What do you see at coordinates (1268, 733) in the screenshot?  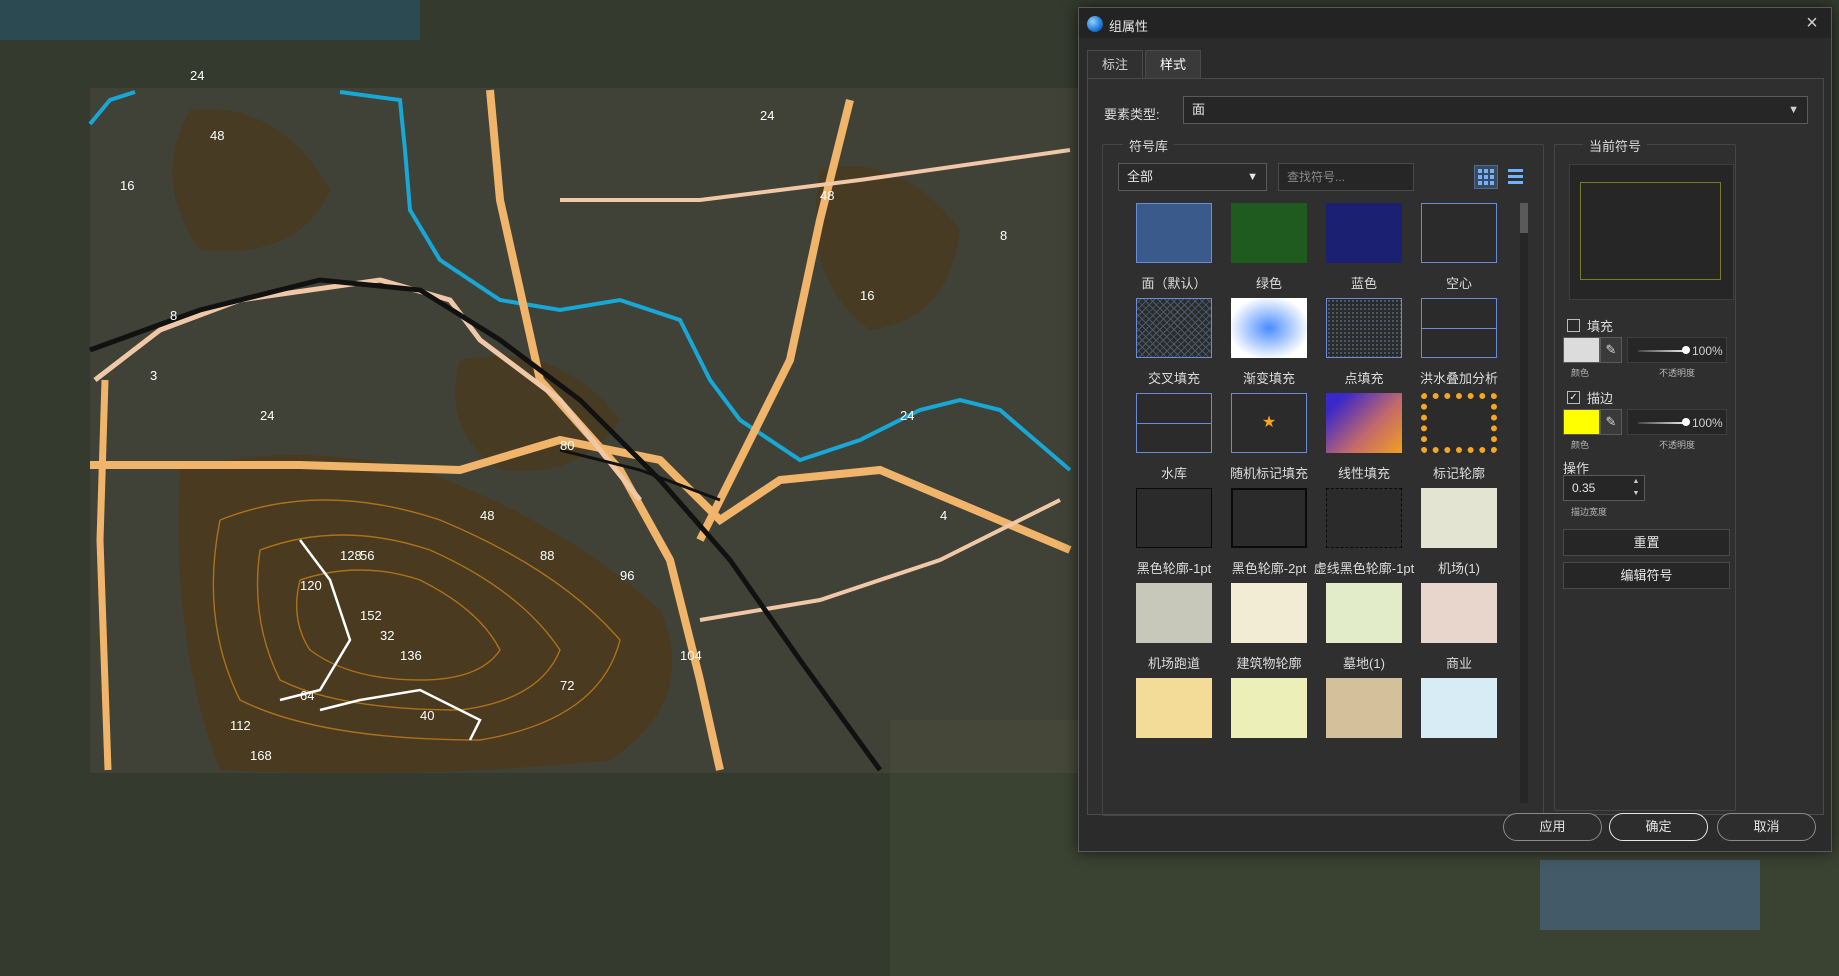 I see `symbol-symbol-row6-b` at bounding box center [1268, 733].